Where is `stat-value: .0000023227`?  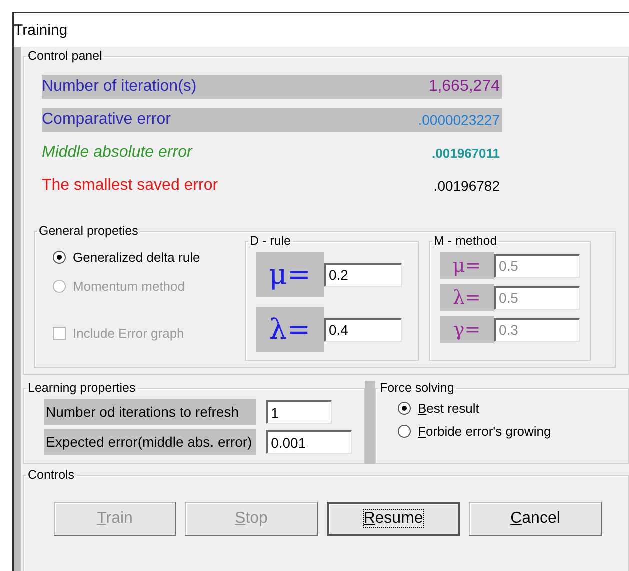 stat-value: .0000023227 is located at coordinates (459, 120).